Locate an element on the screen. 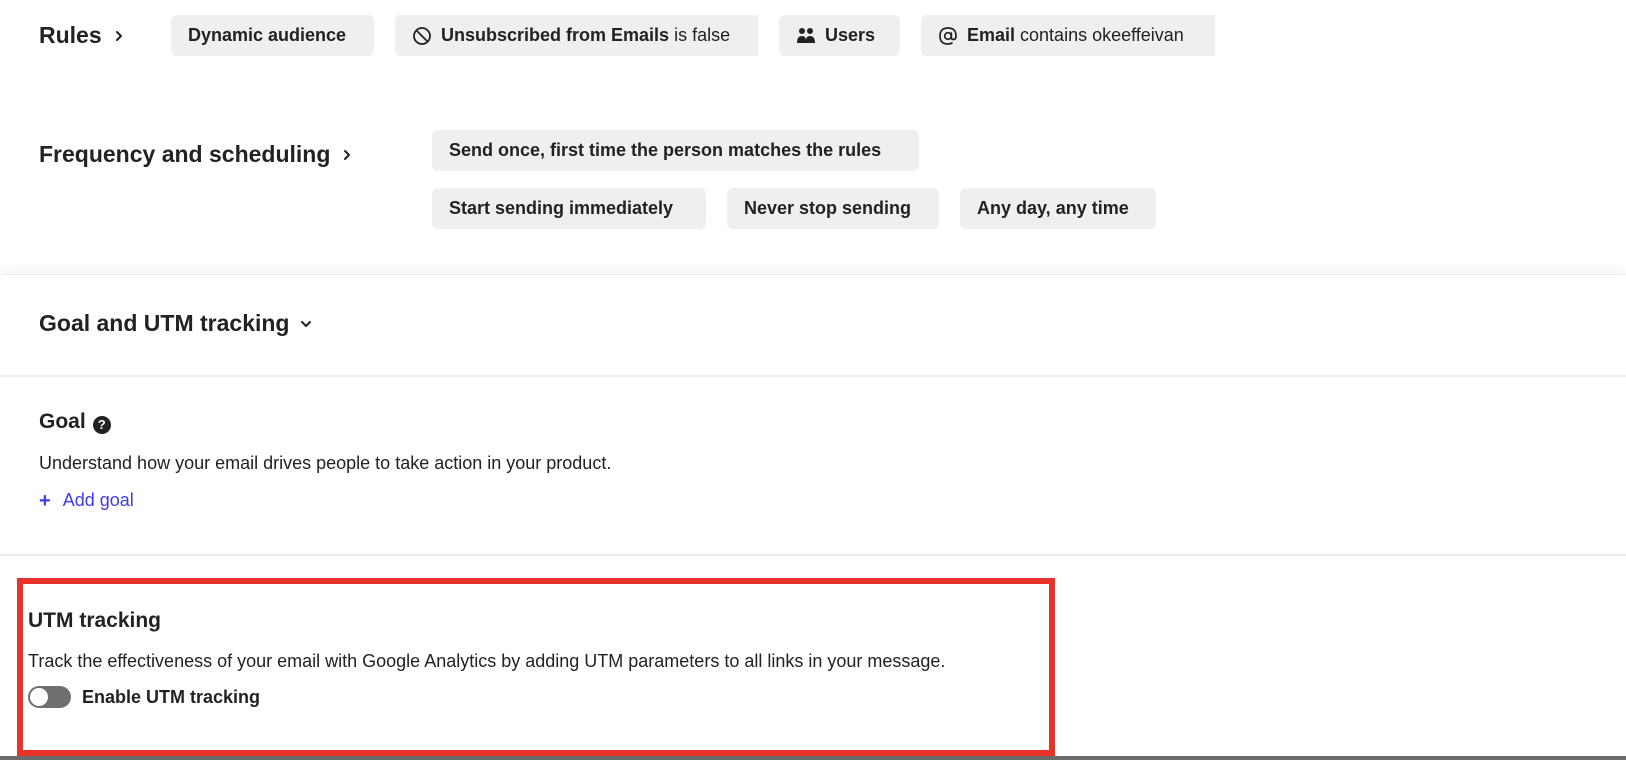  goal-title: Goal ? is located at coordinates (75, 422).